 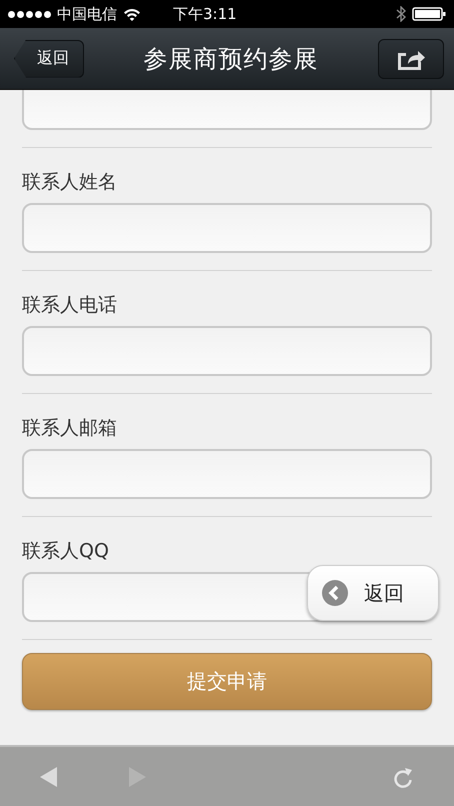 I want to click on signal-icon, so click(x=29, y=14).